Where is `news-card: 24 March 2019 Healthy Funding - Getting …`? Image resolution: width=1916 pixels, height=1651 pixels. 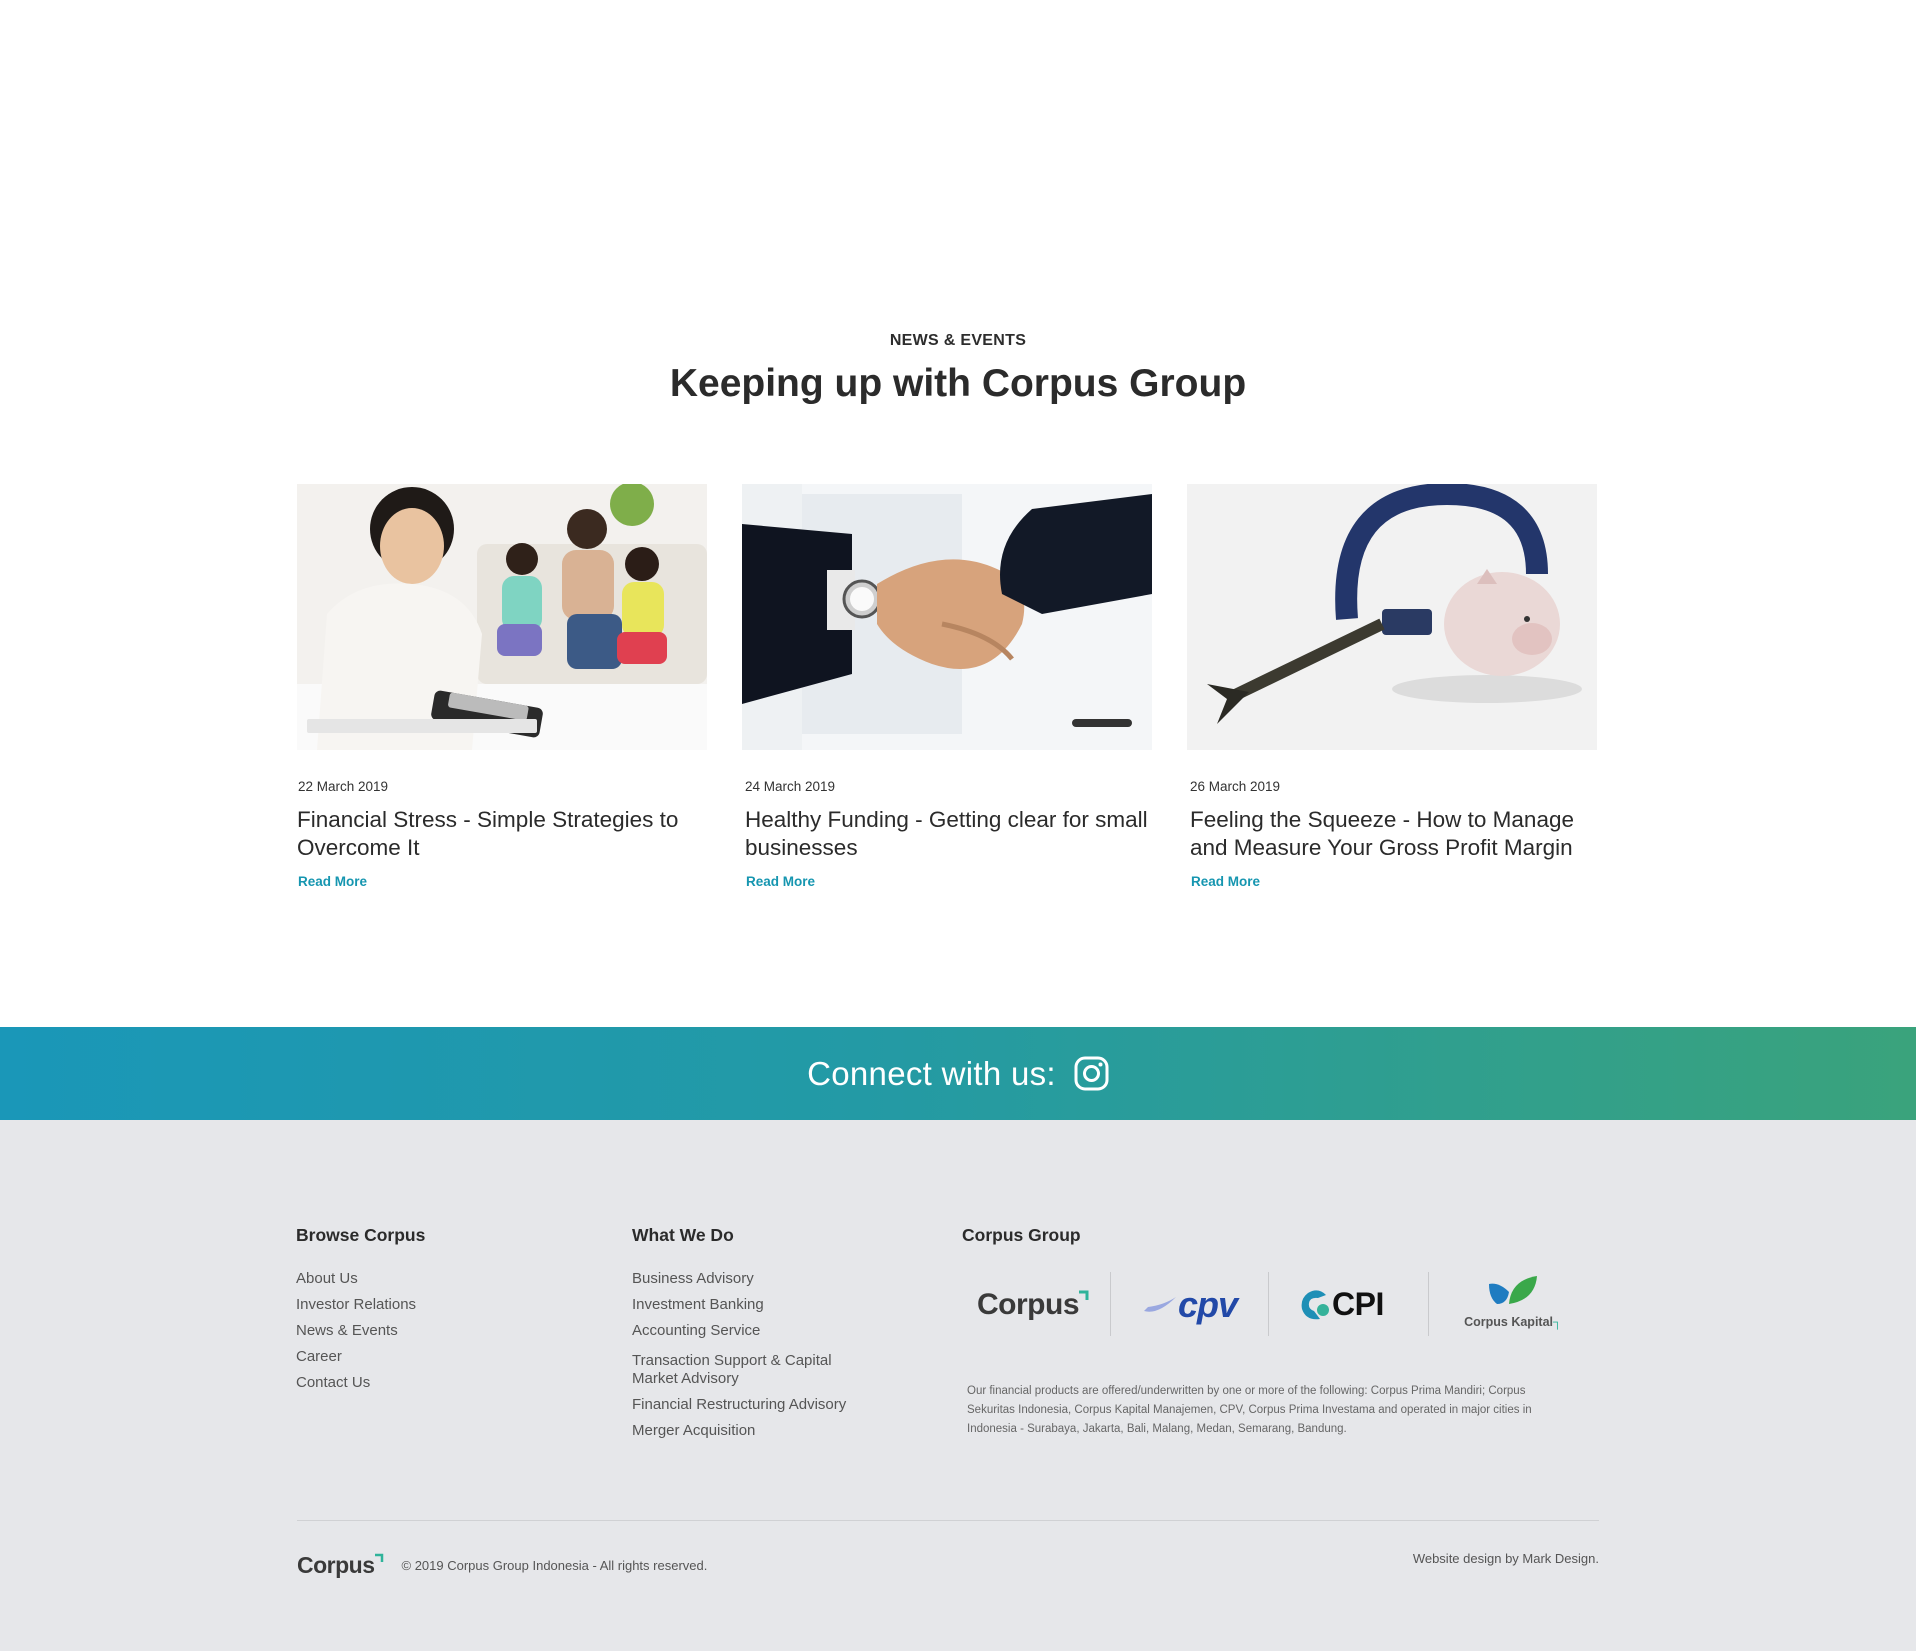
news-card: 24 March 2019 Healthy Funding - Getting … is located at coordinates (947, 687).